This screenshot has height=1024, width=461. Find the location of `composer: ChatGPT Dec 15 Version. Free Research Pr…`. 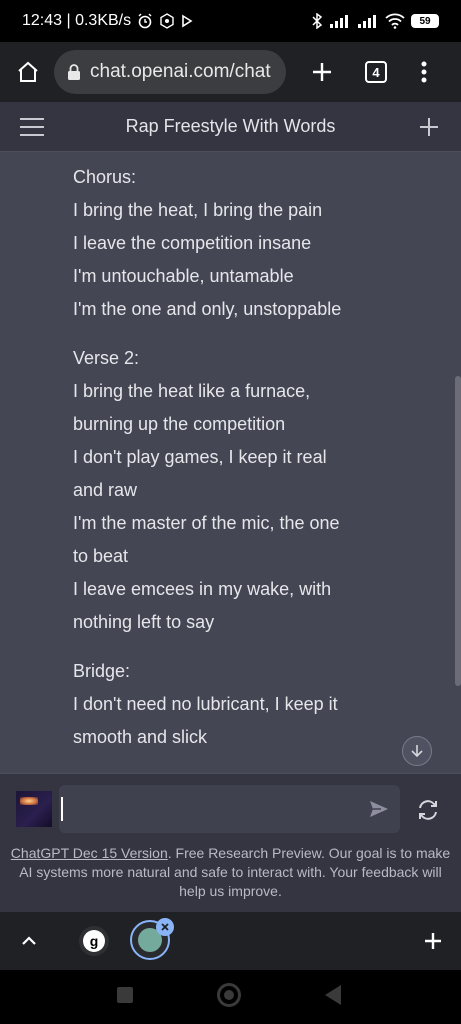

composer: ChatGPT Dec 15 Version. Free Research Pr… is located at coordinates (230, 842).